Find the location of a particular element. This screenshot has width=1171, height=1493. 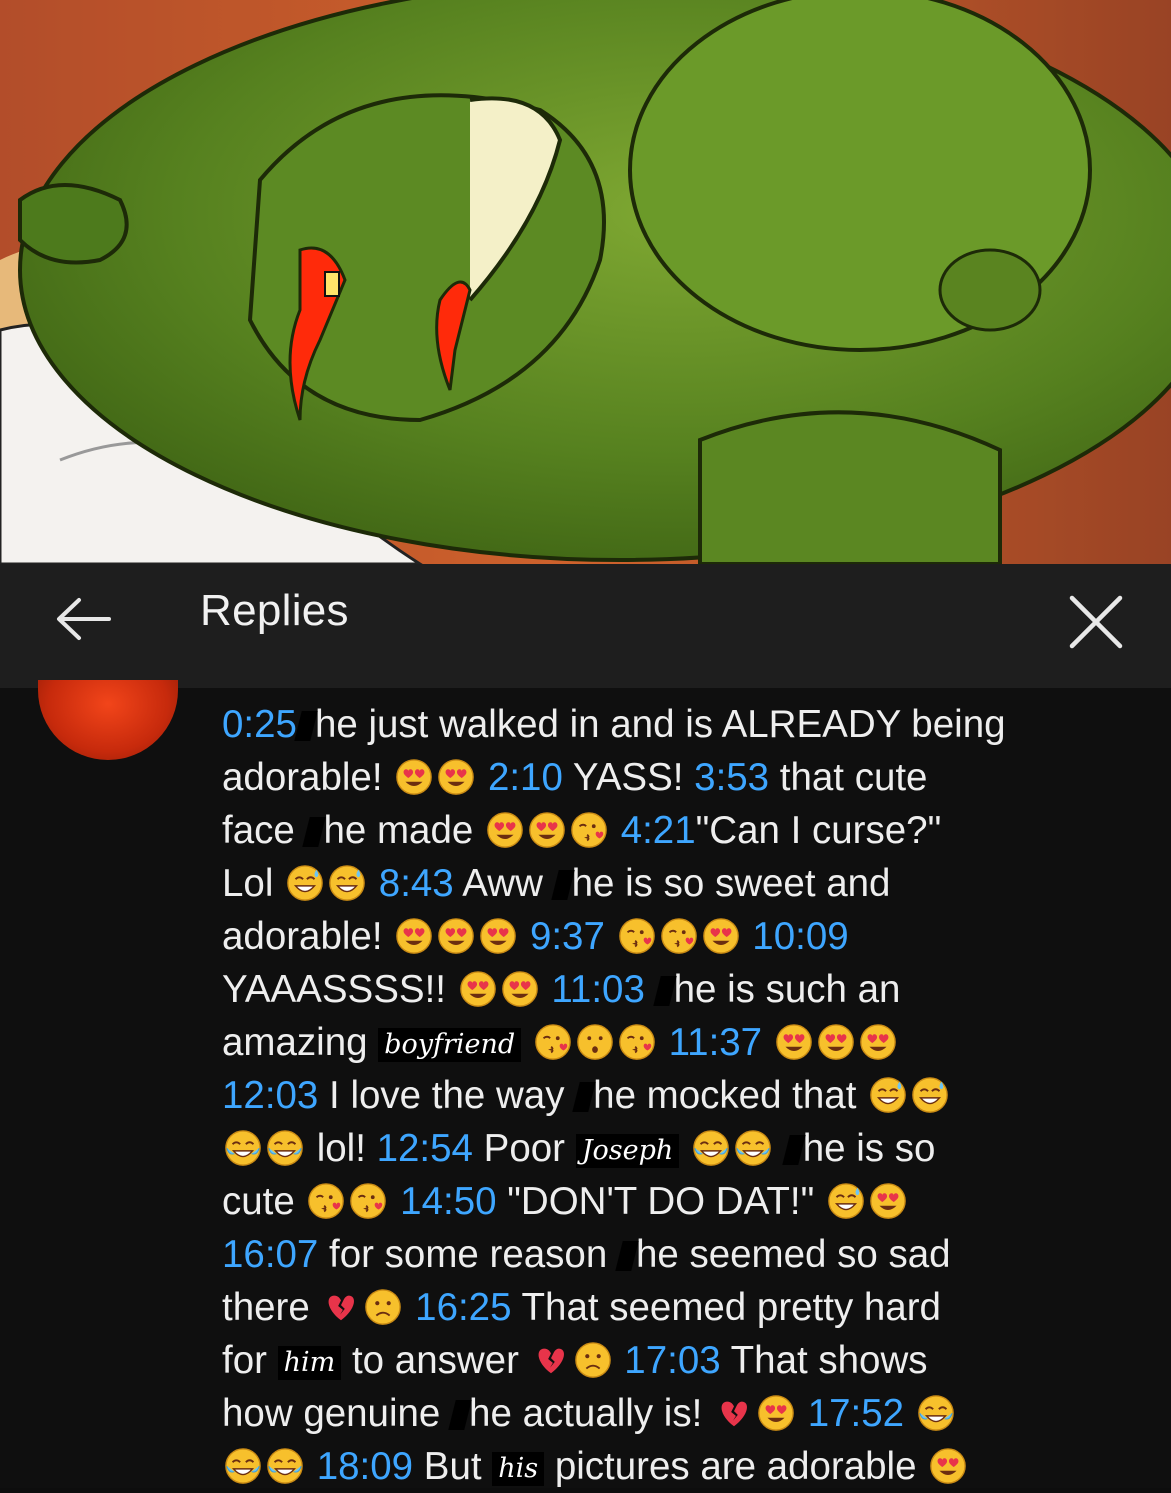

comment-text-segment: he made is located at coordinates (403, 830).